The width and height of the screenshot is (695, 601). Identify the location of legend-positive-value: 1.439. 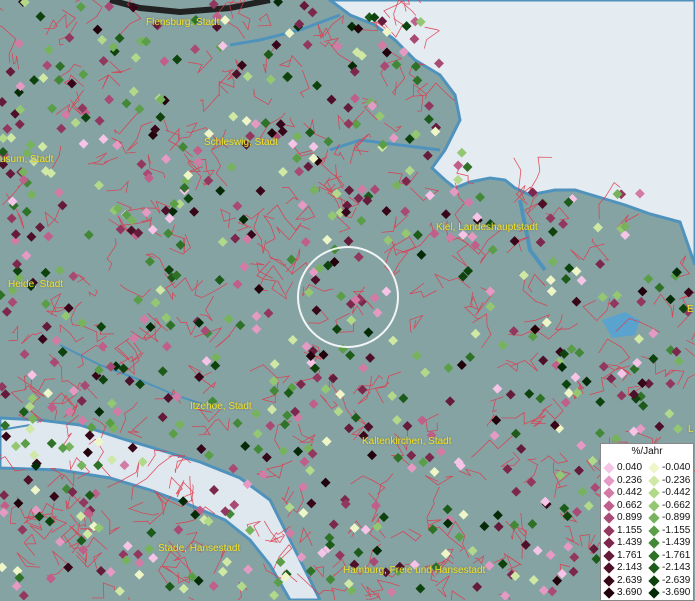
(630, 542).